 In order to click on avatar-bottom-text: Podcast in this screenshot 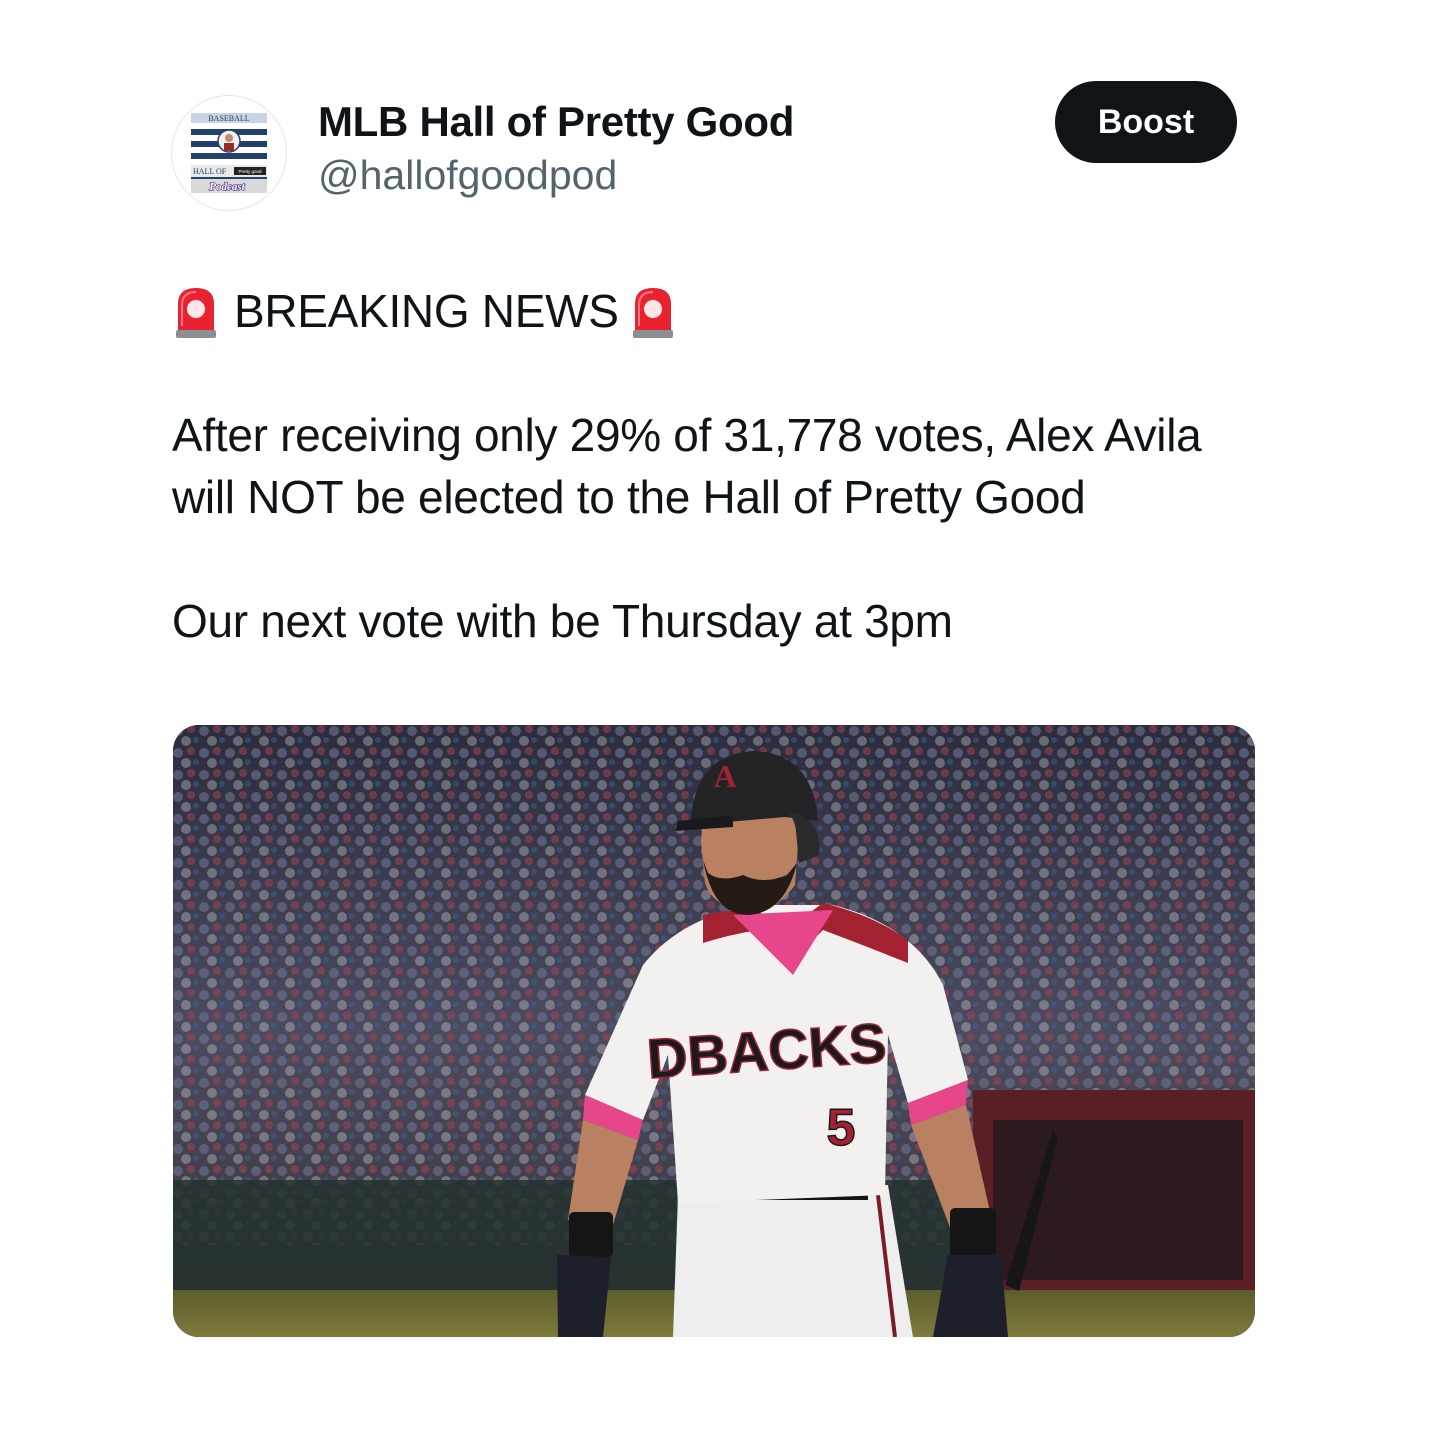, I will do `click(227, 187)`.